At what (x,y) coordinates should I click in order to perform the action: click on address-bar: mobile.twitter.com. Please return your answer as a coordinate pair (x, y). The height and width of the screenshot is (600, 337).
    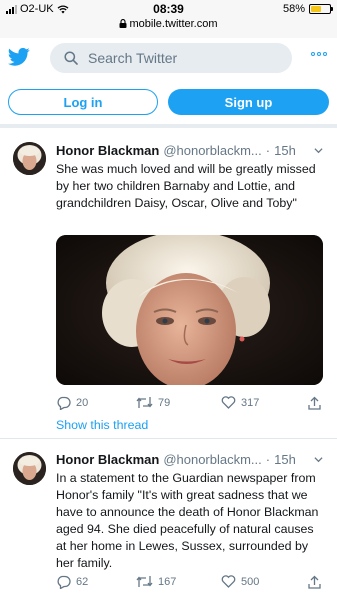
    Looking at the image, I should click on (168, 24).